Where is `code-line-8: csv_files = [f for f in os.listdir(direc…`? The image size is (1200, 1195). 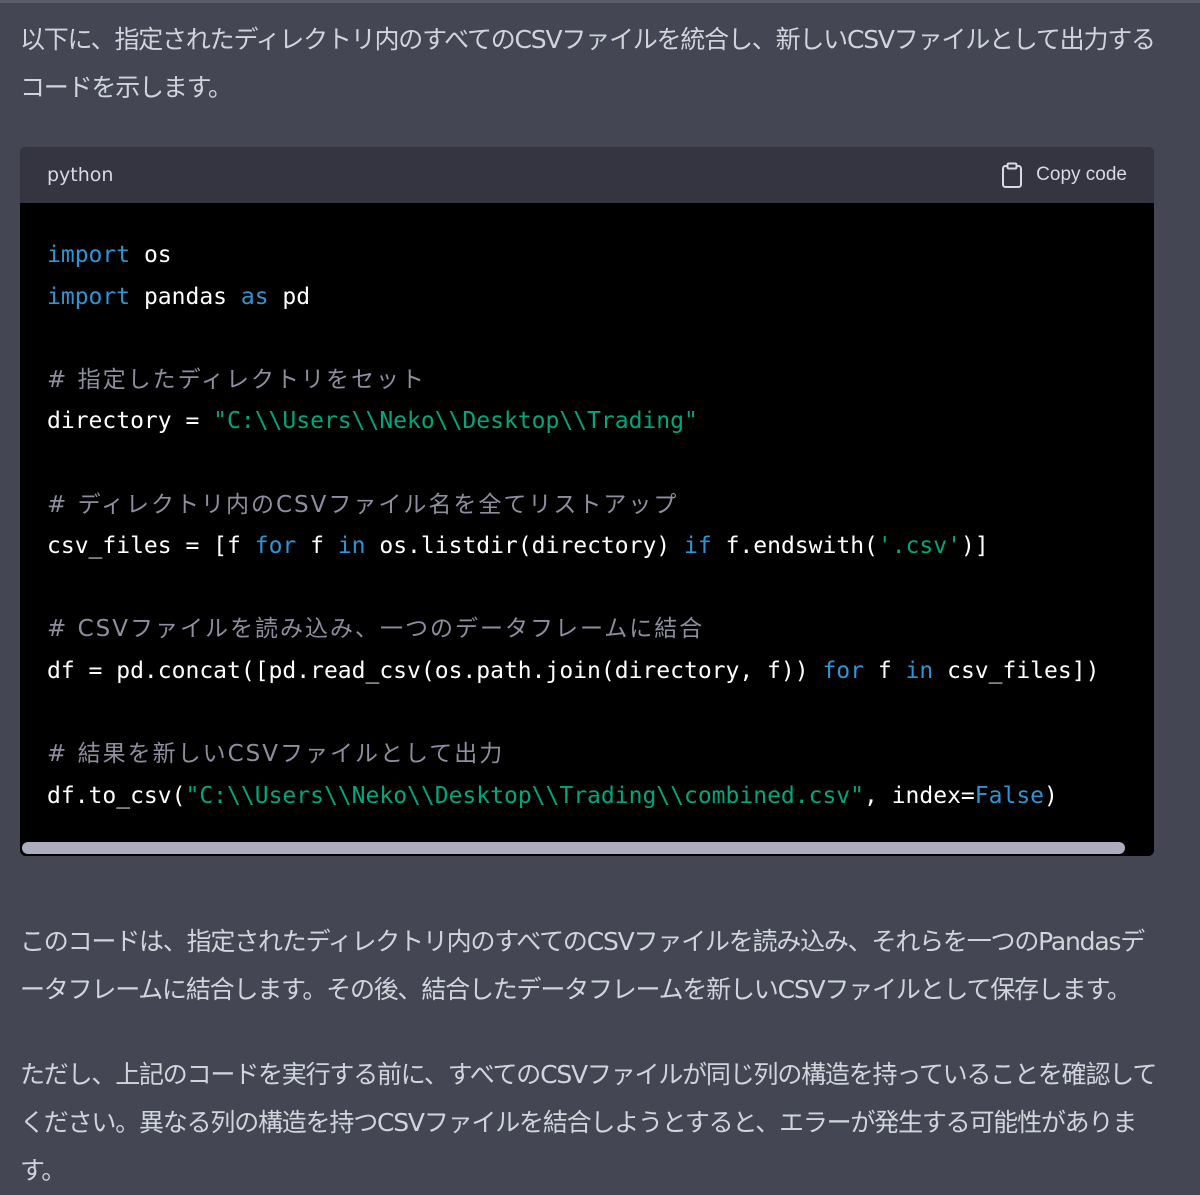
code-line-8: csv_files = [f for f in os.listdir(direc… is located at coordinates (518, 546).